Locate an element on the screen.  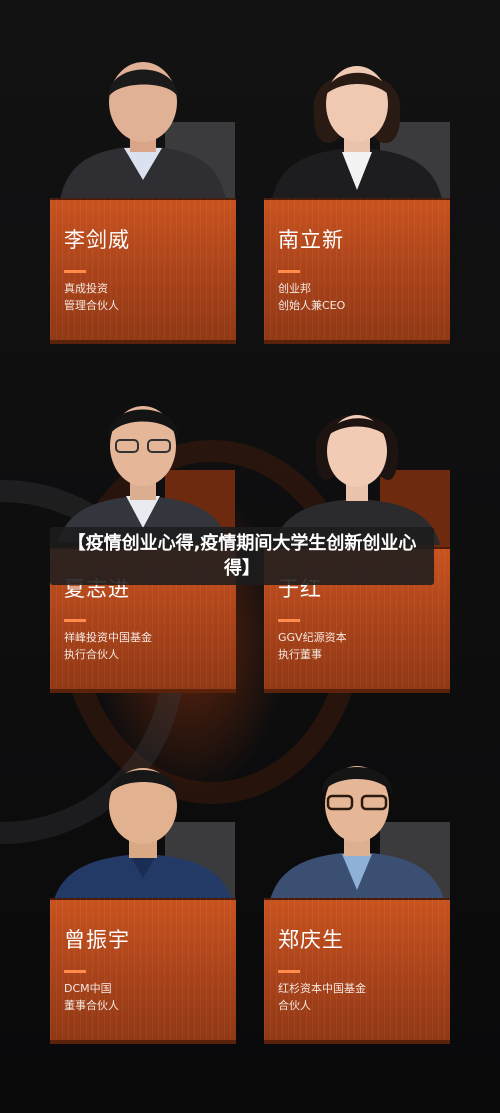
title-banner: 【疫情创业心得,疫情期间大学生创新创业心得】 is located at coordinates (242, 556).